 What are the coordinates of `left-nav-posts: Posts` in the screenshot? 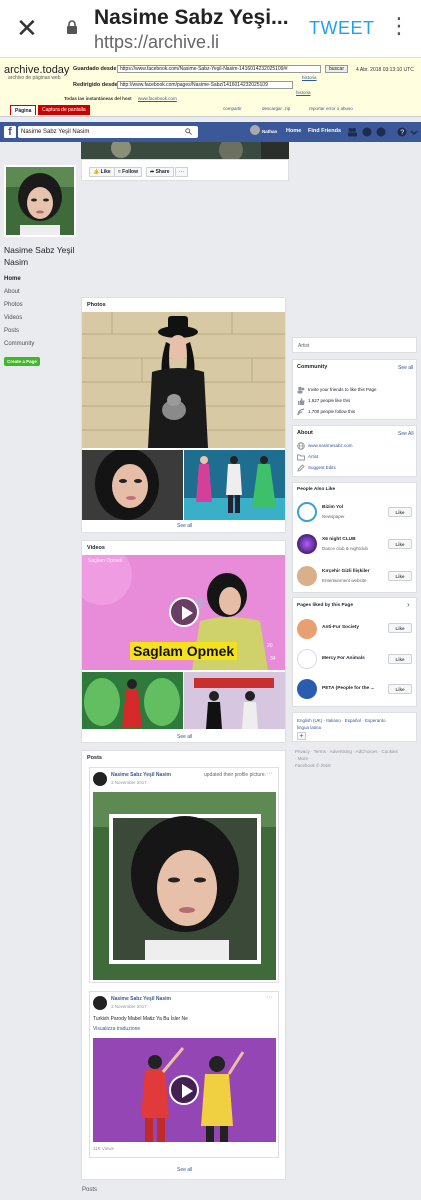 It's located at (11, 331).